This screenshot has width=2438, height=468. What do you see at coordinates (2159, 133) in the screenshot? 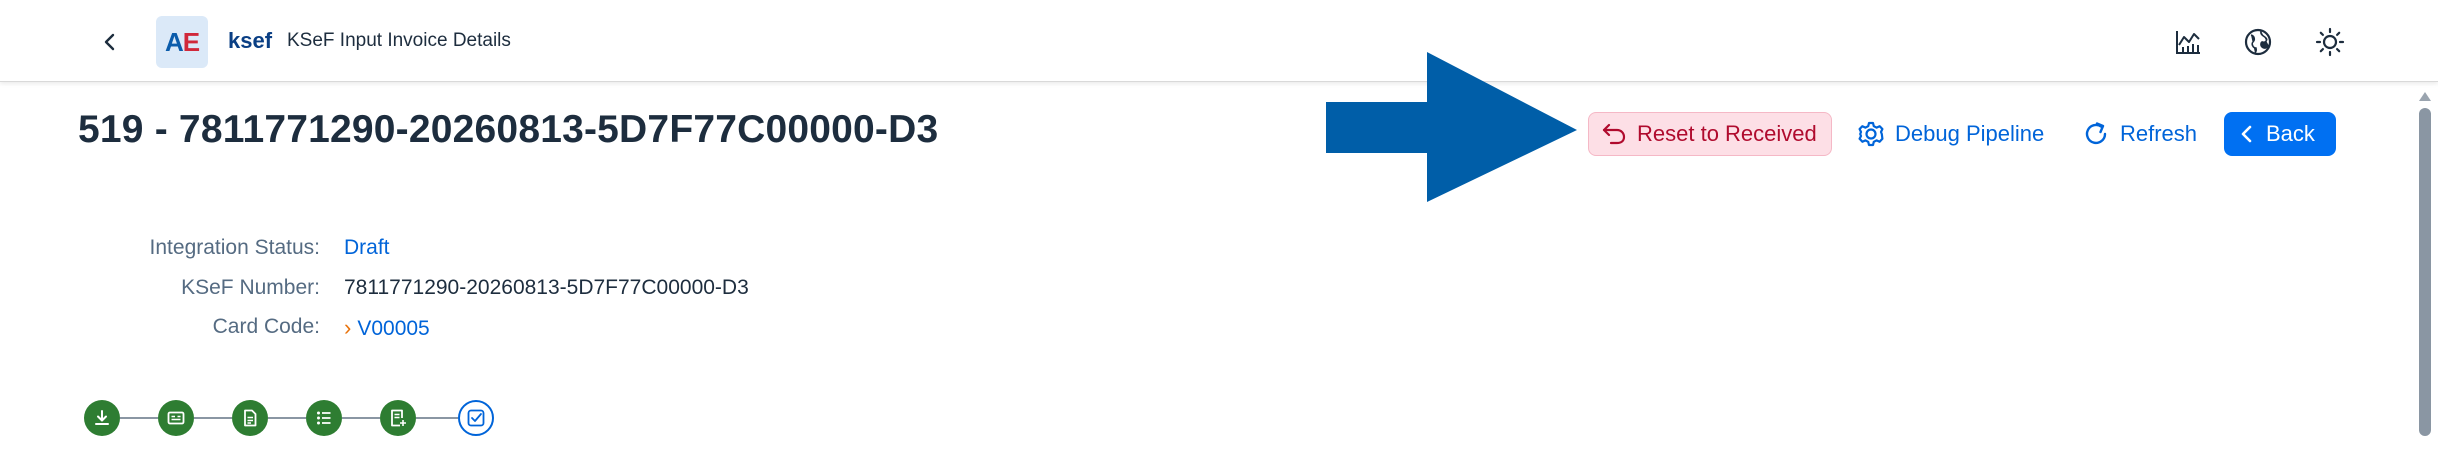
I see `refresh-button-label: Refresh` at bounding box center [2159, 133].